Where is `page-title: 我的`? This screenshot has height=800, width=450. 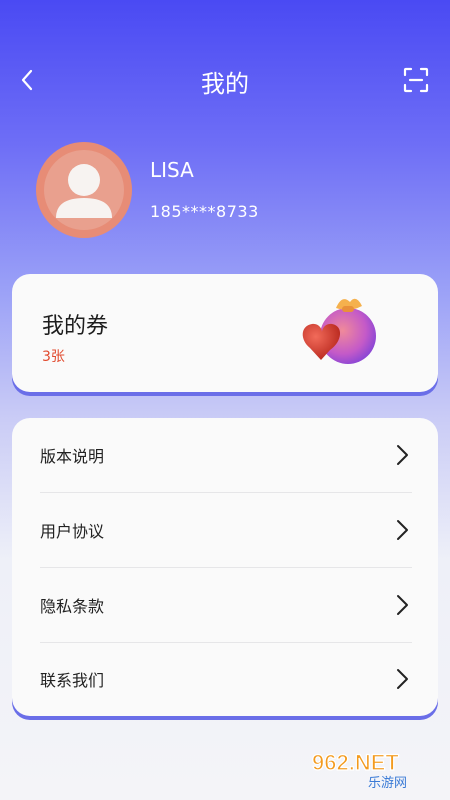 page-title: 我的 is located at coordinates (225, 84).